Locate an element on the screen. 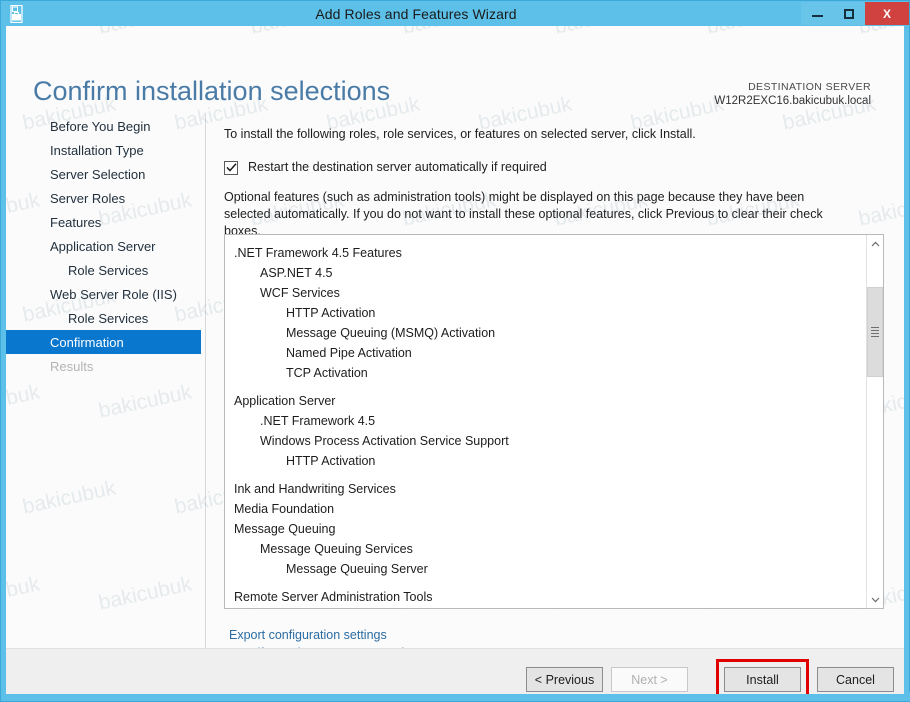  list-item: Media Foundation is located at coordinates (284, 509).